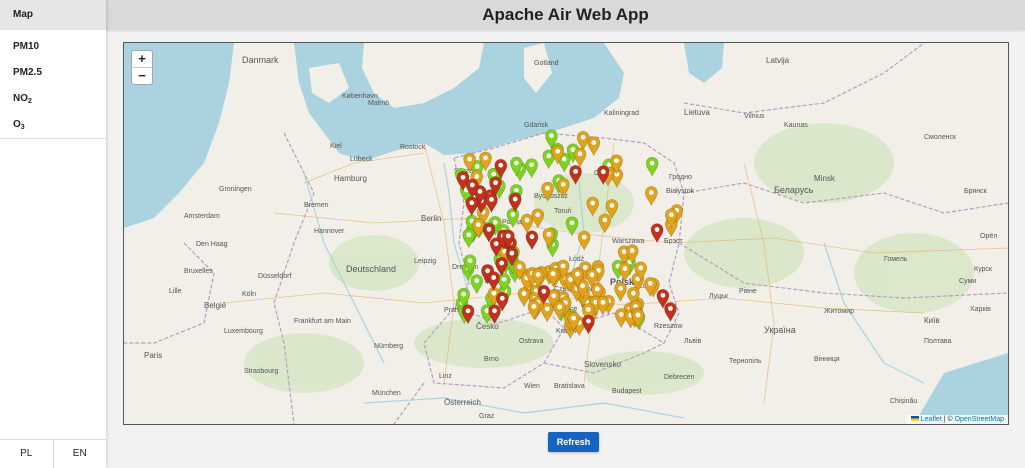 This screenshot has width=1025, height=468. Describe the element at coordinates (931, 419) in the screenshot. I see `leaflet-link: Leaflet` at that location.